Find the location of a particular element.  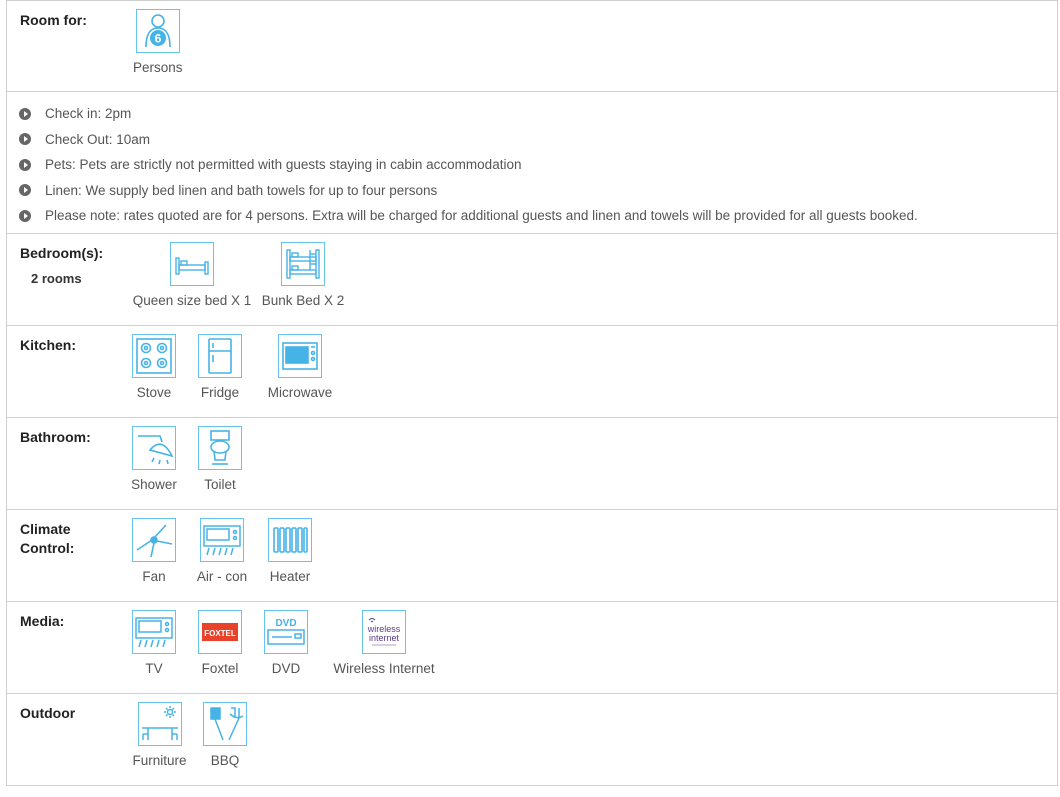

rooms-count: 2 rooms is located at coordinates (56, 278).